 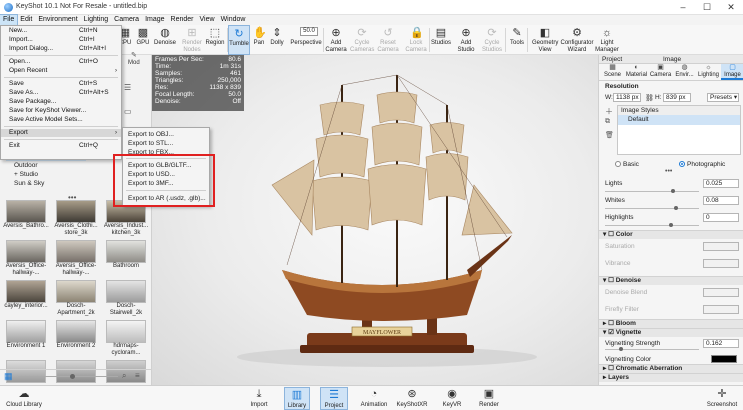 I want to click on file-menu-export: Export ›, so click(x=61, y=133).